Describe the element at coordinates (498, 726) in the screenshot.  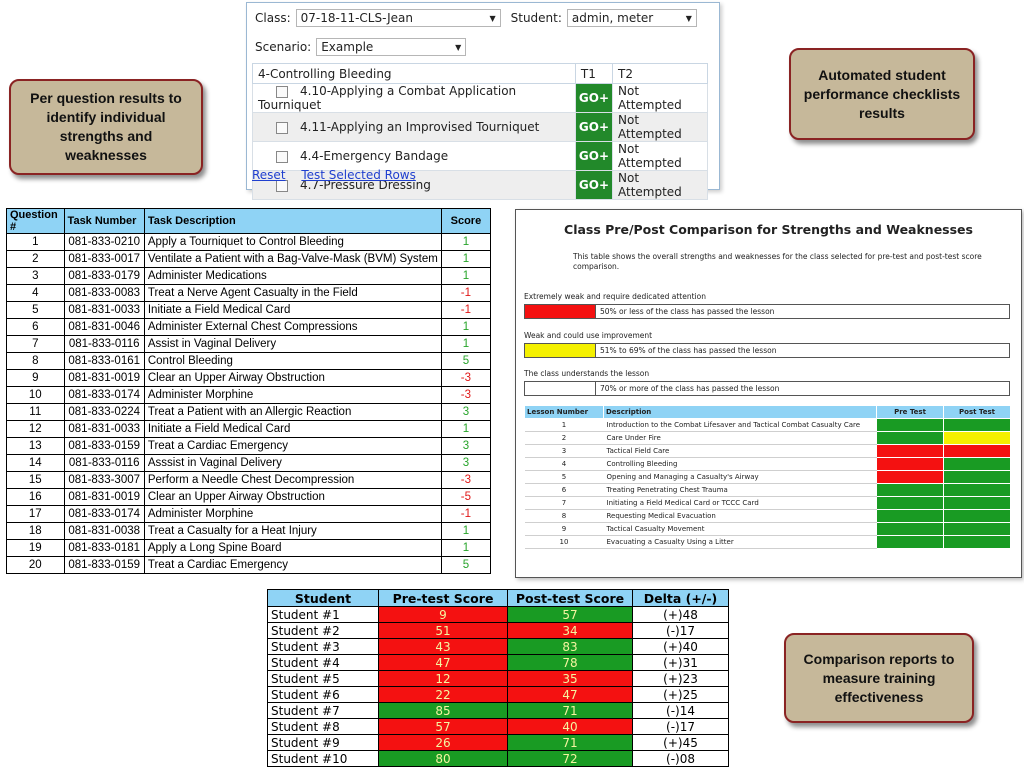
I see `student-row: Student #8 57 40 (-)17` at that location.